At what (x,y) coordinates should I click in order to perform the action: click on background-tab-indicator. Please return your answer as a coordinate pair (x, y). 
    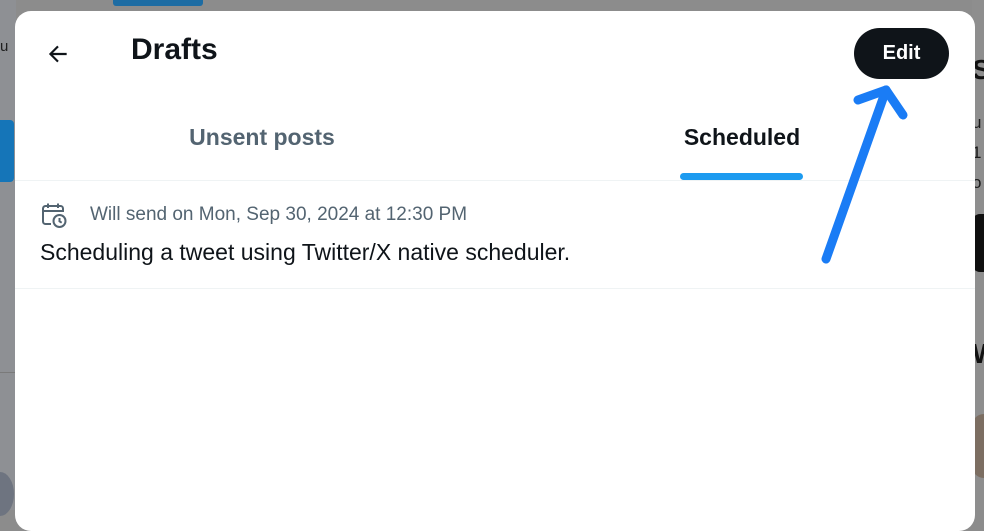
    Looking at the image, I should click on (158, 3).